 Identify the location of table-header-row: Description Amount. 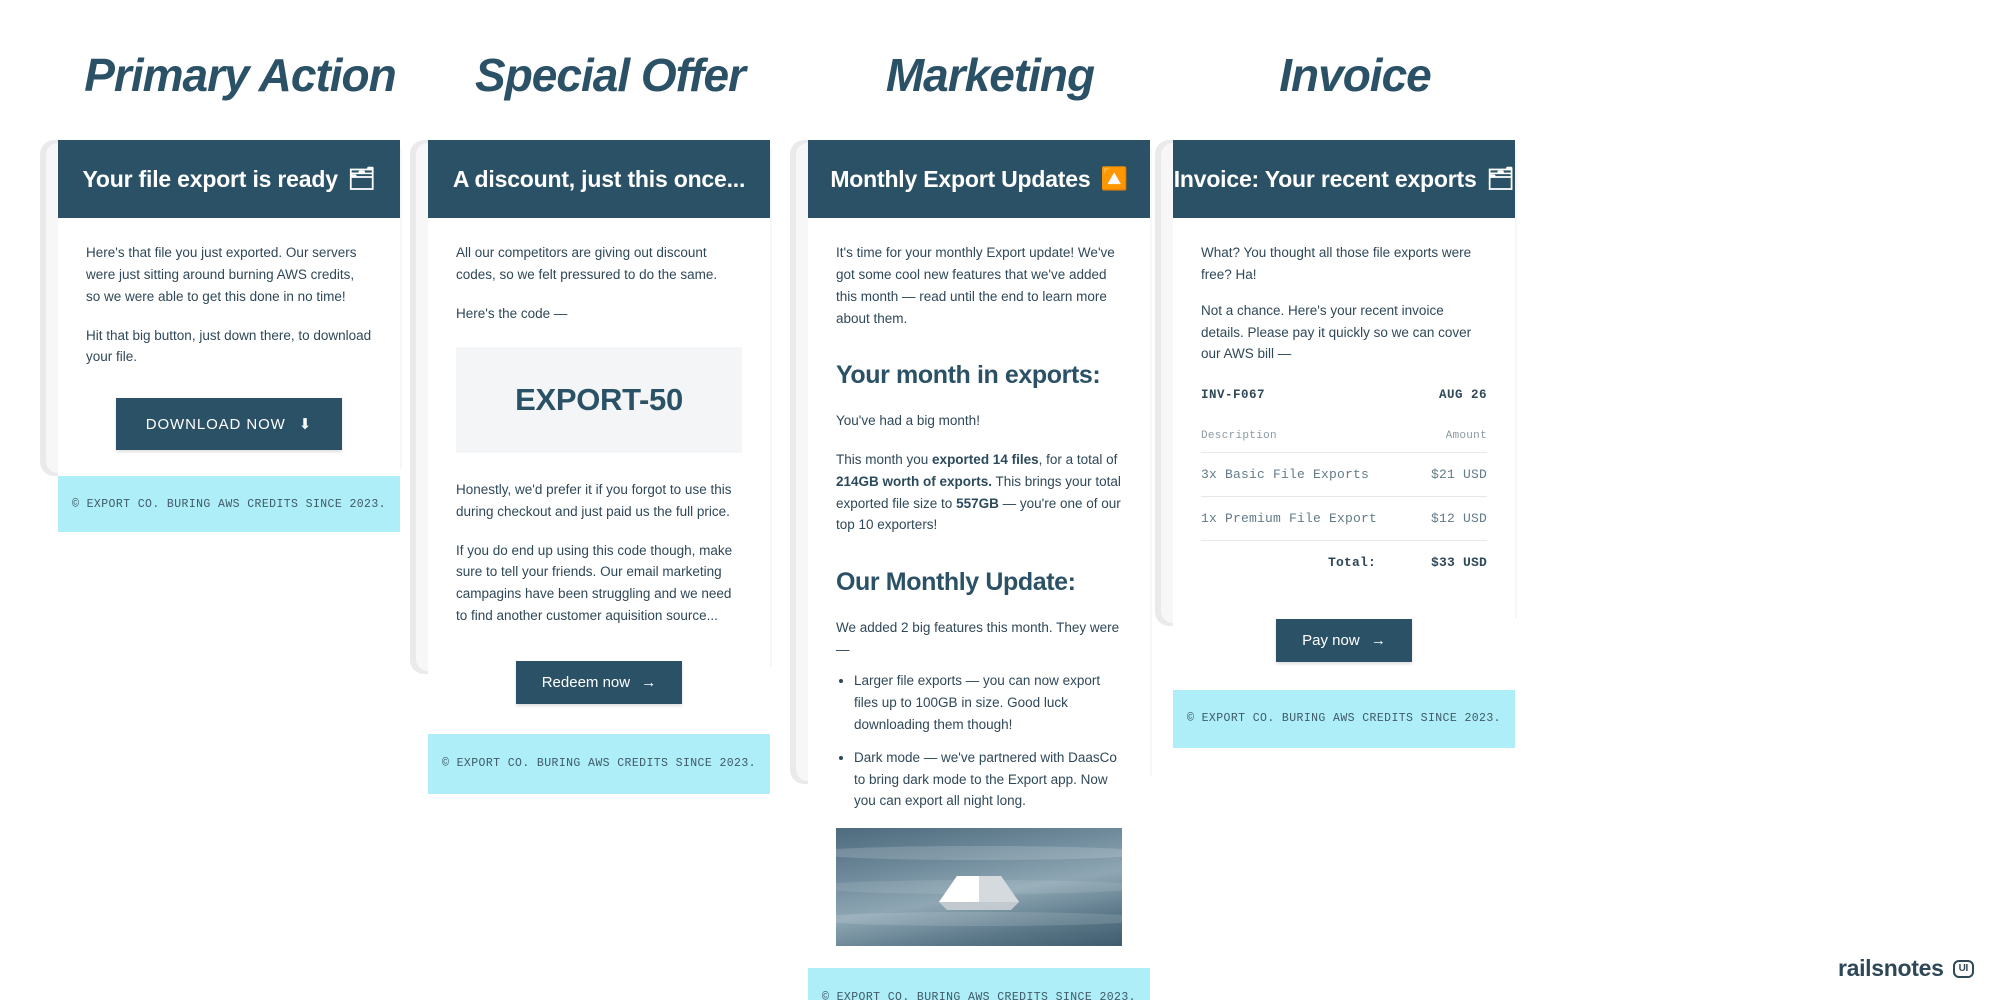
(1344, 440).